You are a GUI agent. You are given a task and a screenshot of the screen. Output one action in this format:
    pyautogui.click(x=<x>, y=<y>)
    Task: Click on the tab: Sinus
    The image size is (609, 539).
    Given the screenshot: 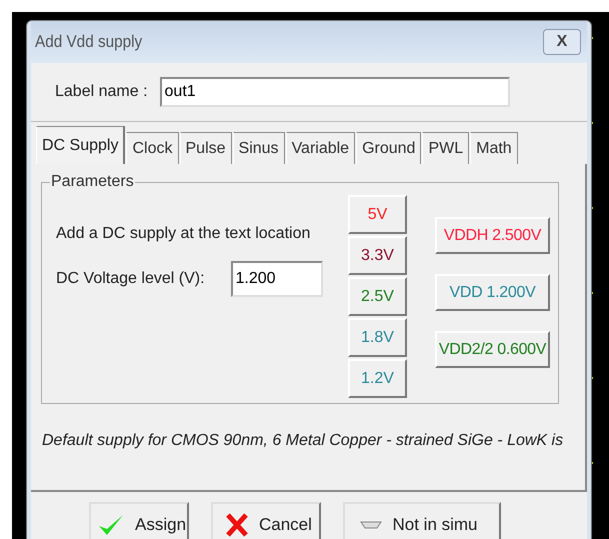 What is the action you would take?
    pyautogui.click(x=258, y=148)
    